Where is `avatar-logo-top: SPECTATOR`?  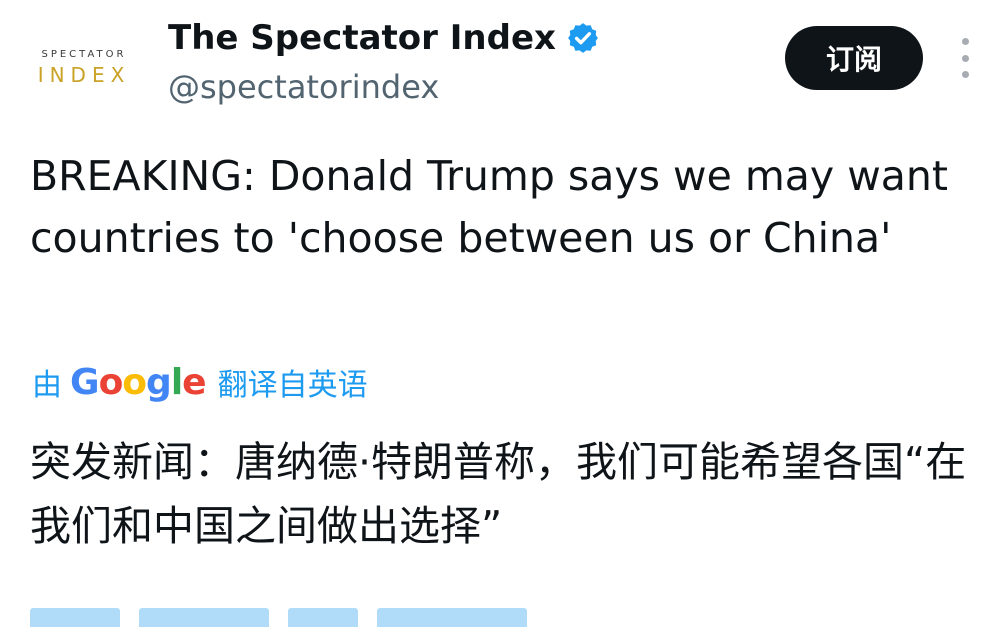
avatar-logo-top: SPECTATOR is located at coordinates (84, 54).